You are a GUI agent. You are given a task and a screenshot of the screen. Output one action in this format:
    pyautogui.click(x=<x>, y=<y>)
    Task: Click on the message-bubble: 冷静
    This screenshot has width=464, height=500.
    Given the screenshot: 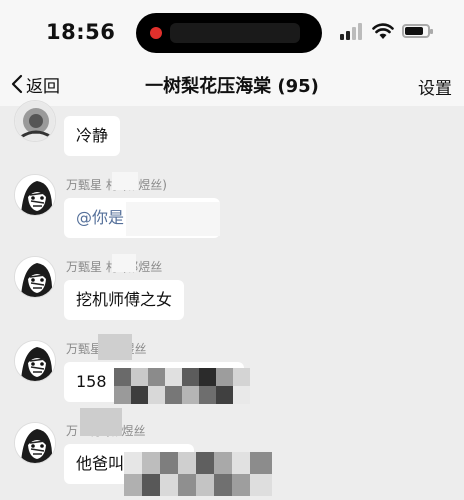 What is the action you would take?
    pyautogui.click(x=92, y=136)
    